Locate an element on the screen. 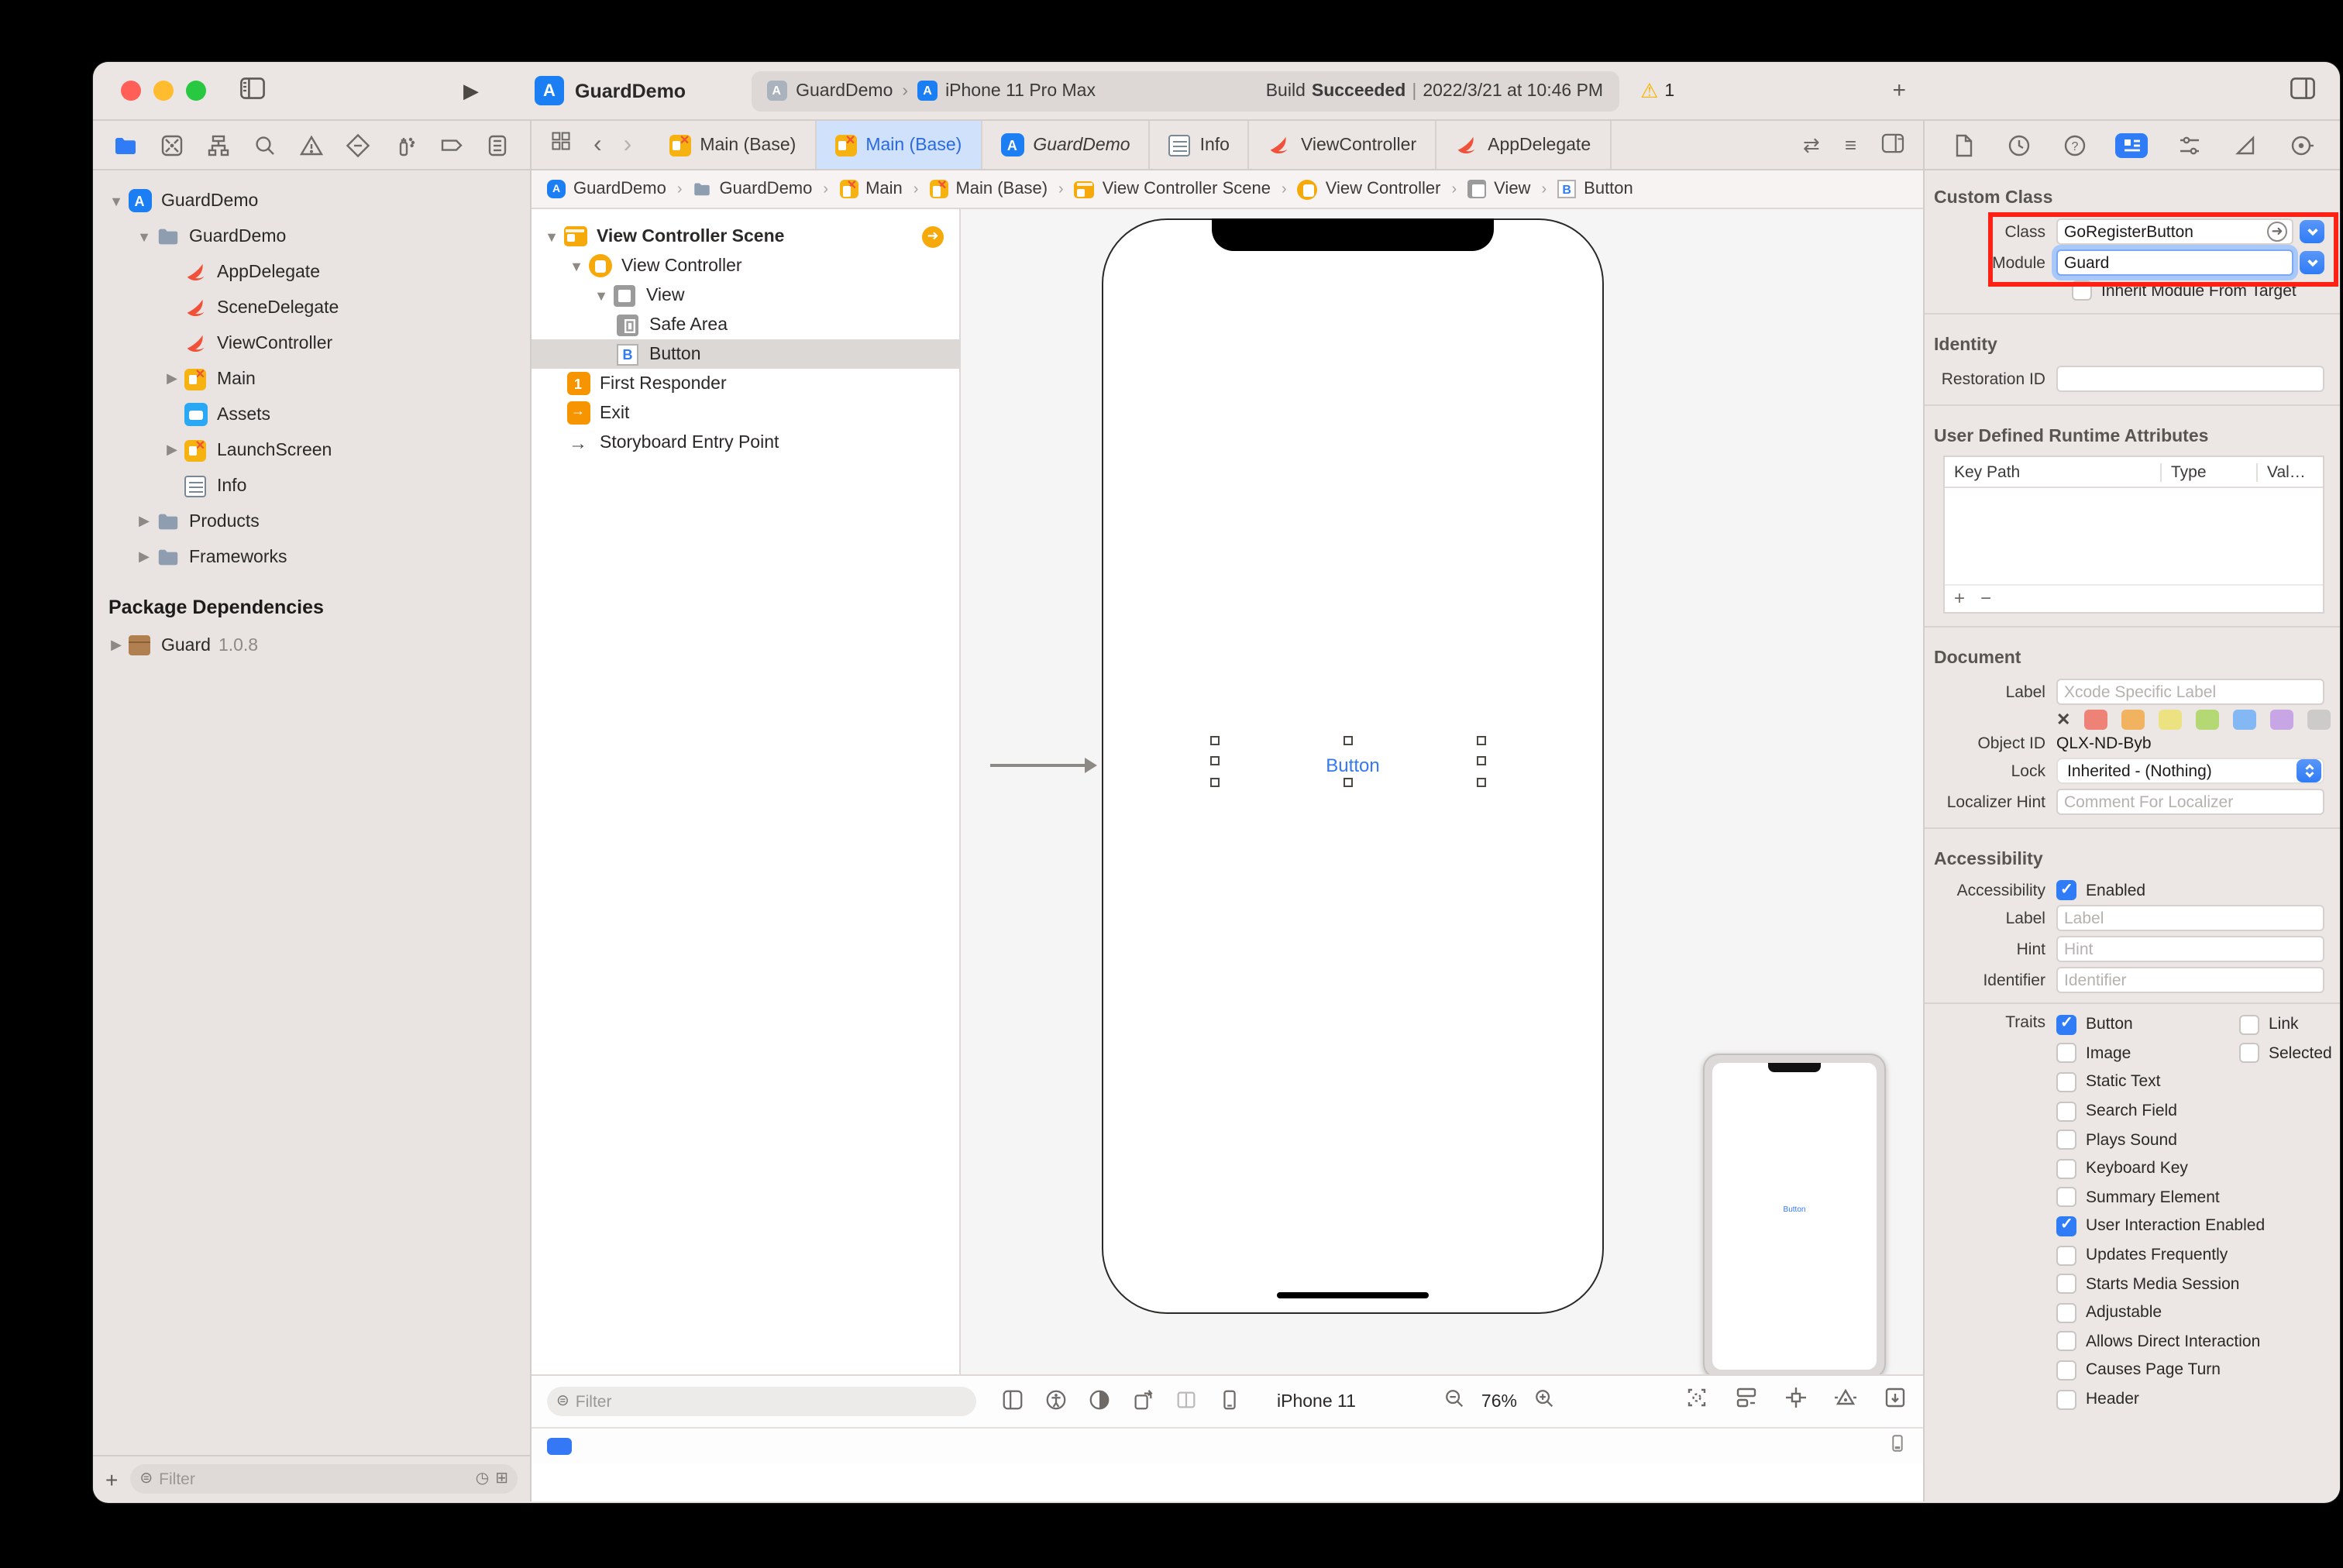 The image size is (2343, 1568). add-file-button: + is located at coordinates (111, 1479).